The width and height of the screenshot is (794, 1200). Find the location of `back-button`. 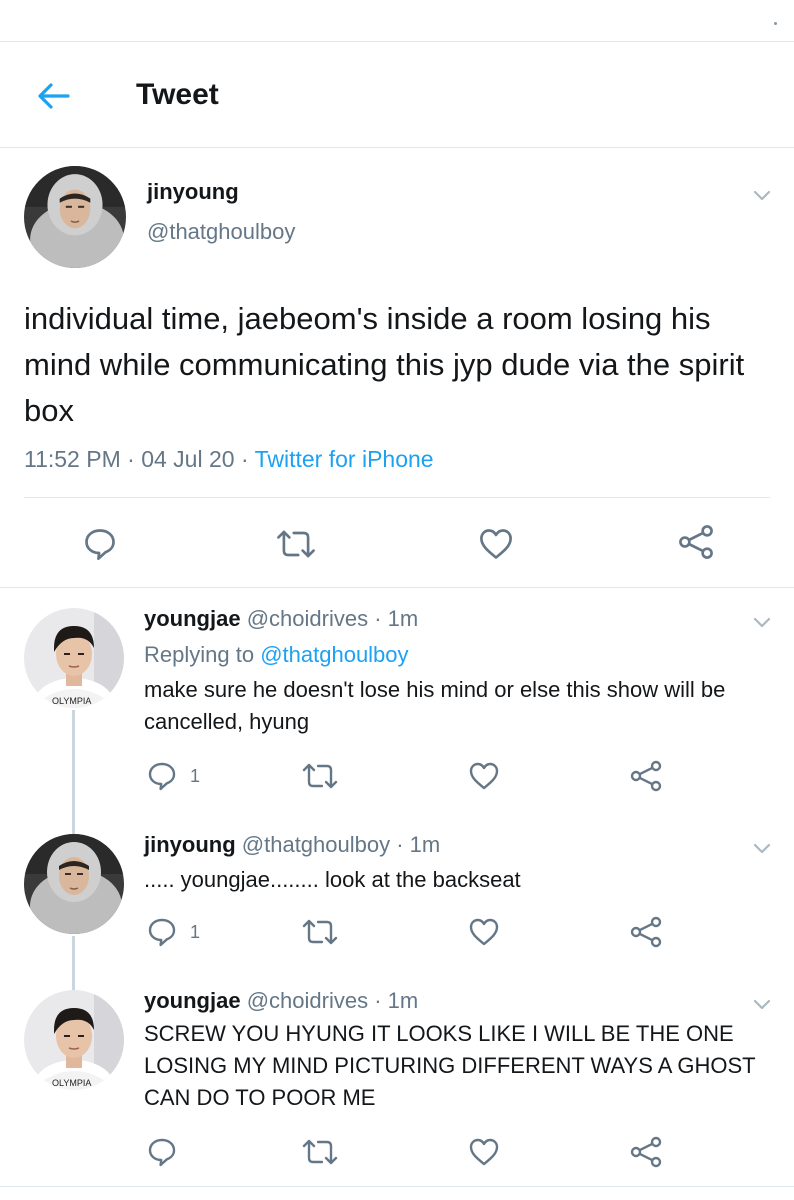

back-button is located at coordinates (54, 96).